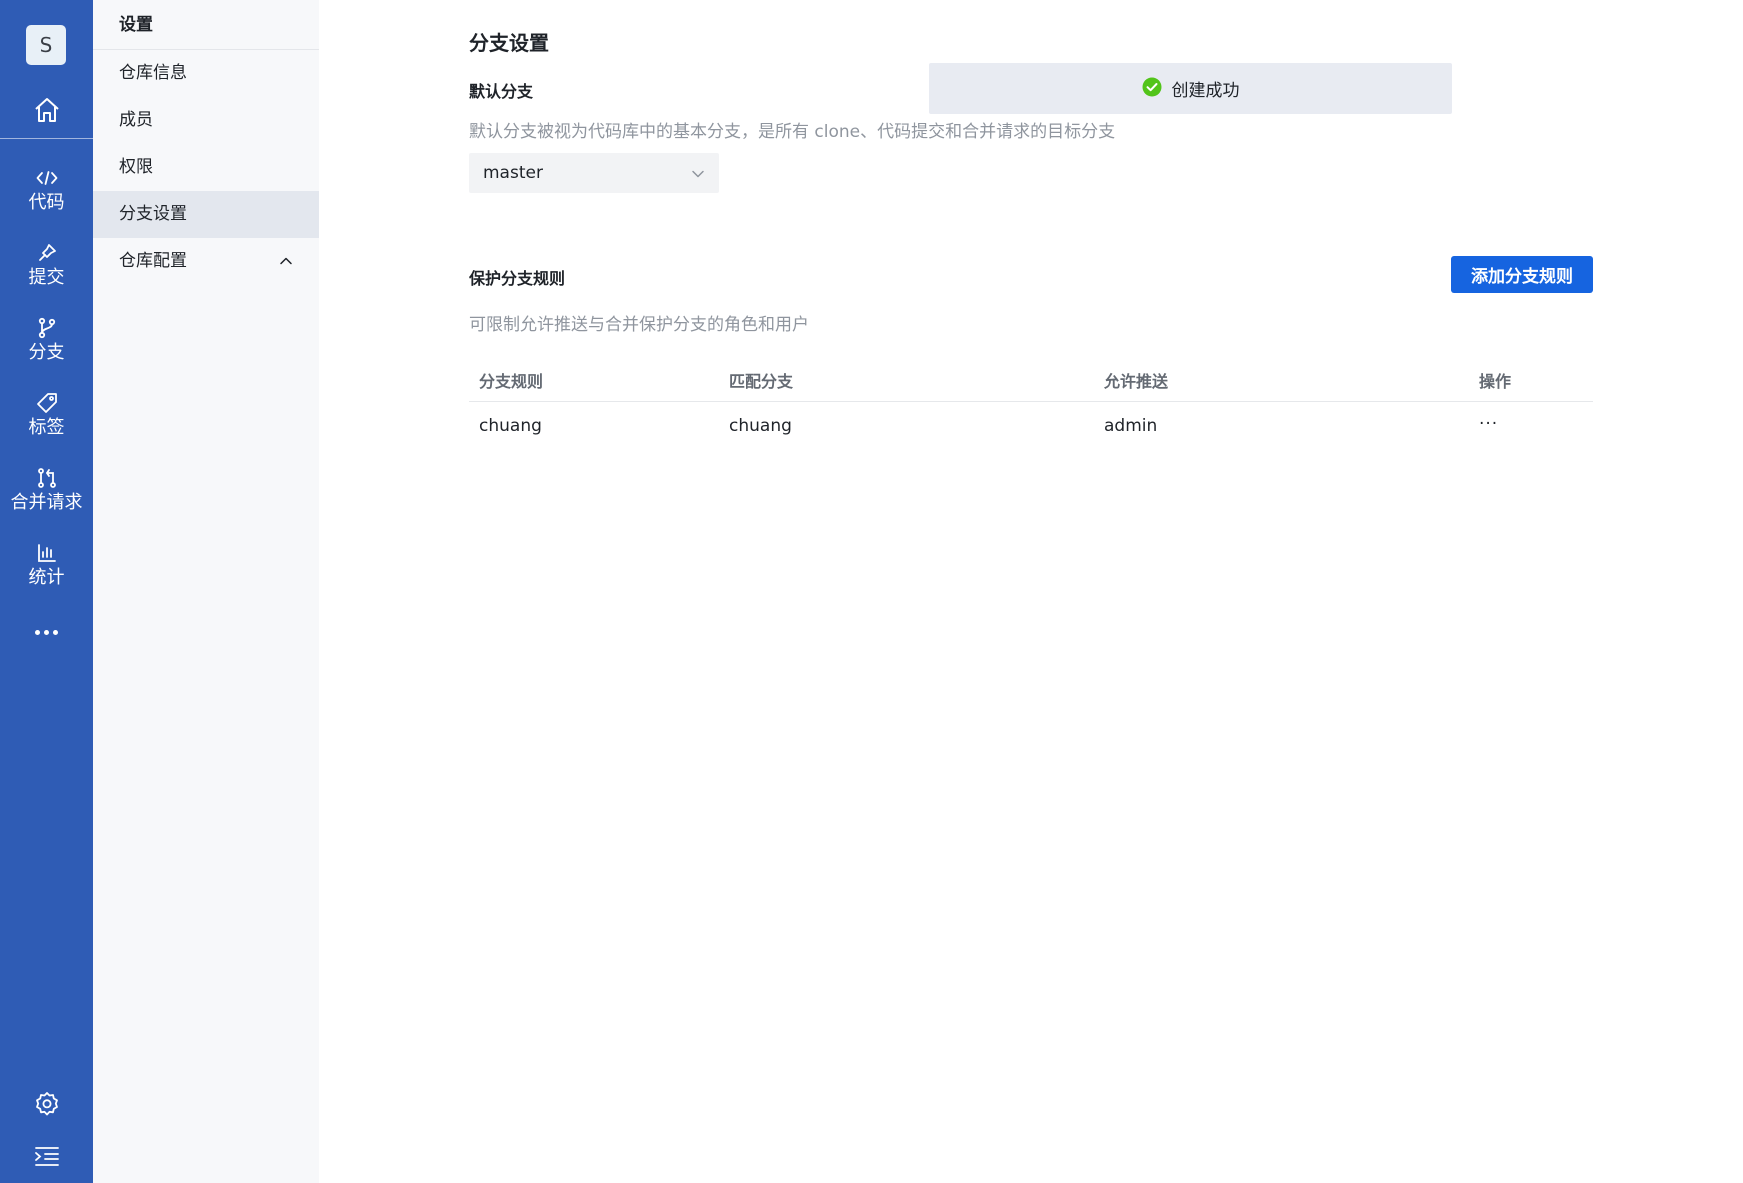 Image resolution: width=1743 pixels, height=1183 pixels. What do you see at coordinates (47, 253) in the screenshot?
I see `pin-icon` at bounding box center [47, 253].